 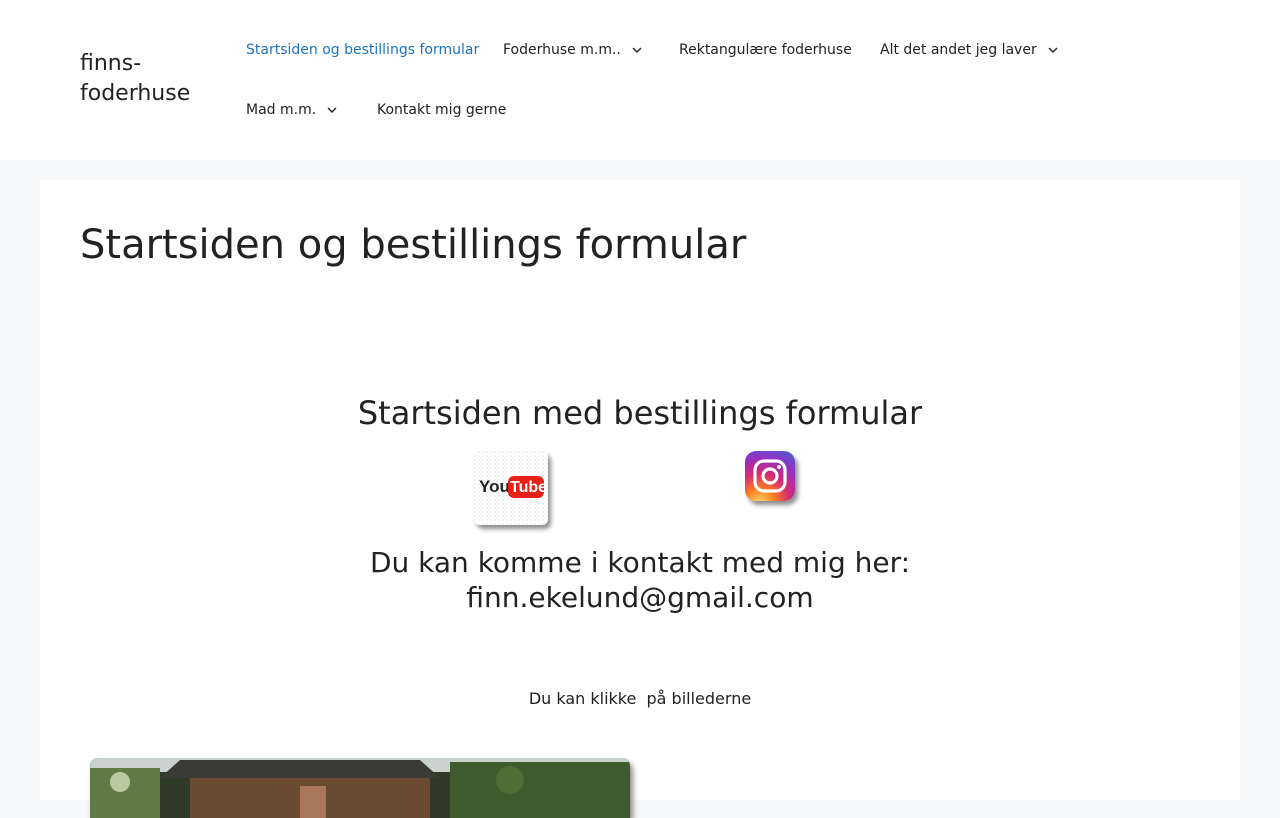 What do you see at coordinates (360, 788) in the screenshot?
I see `feeder-house-photo` at bounding box center [360, 788].